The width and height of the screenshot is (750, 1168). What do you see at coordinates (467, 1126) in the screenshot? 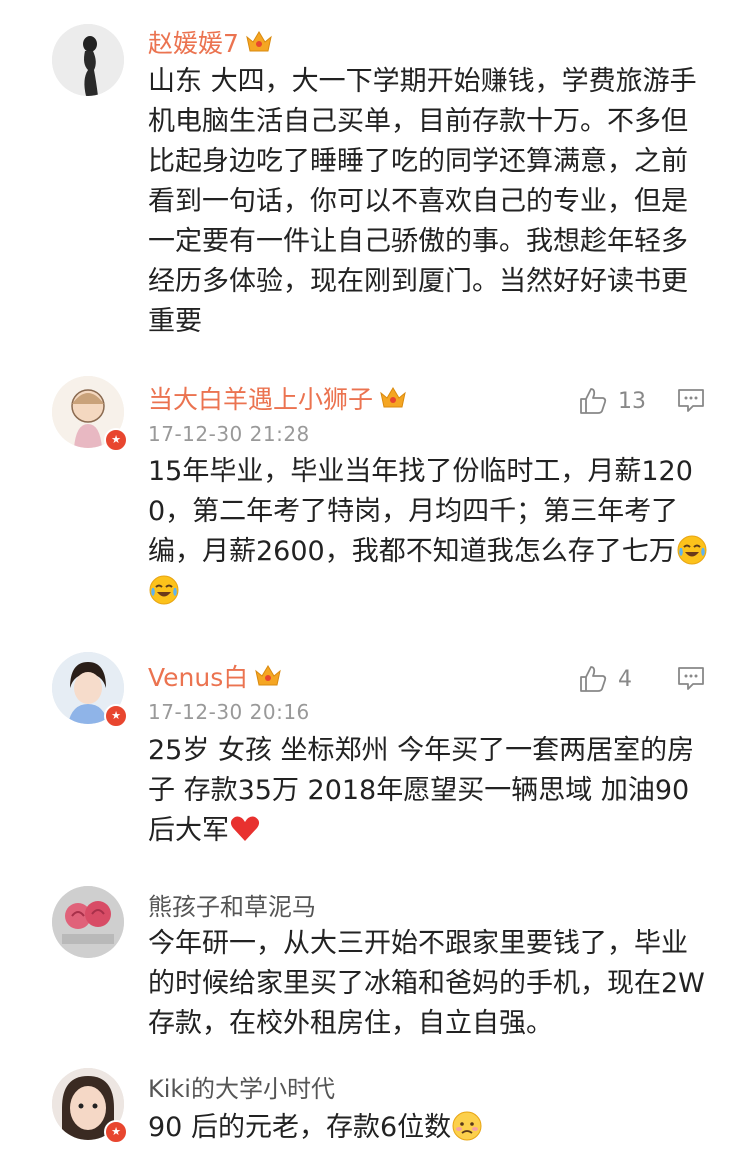
I see `worried-face-emoji` at bounding box center [467, 1126].